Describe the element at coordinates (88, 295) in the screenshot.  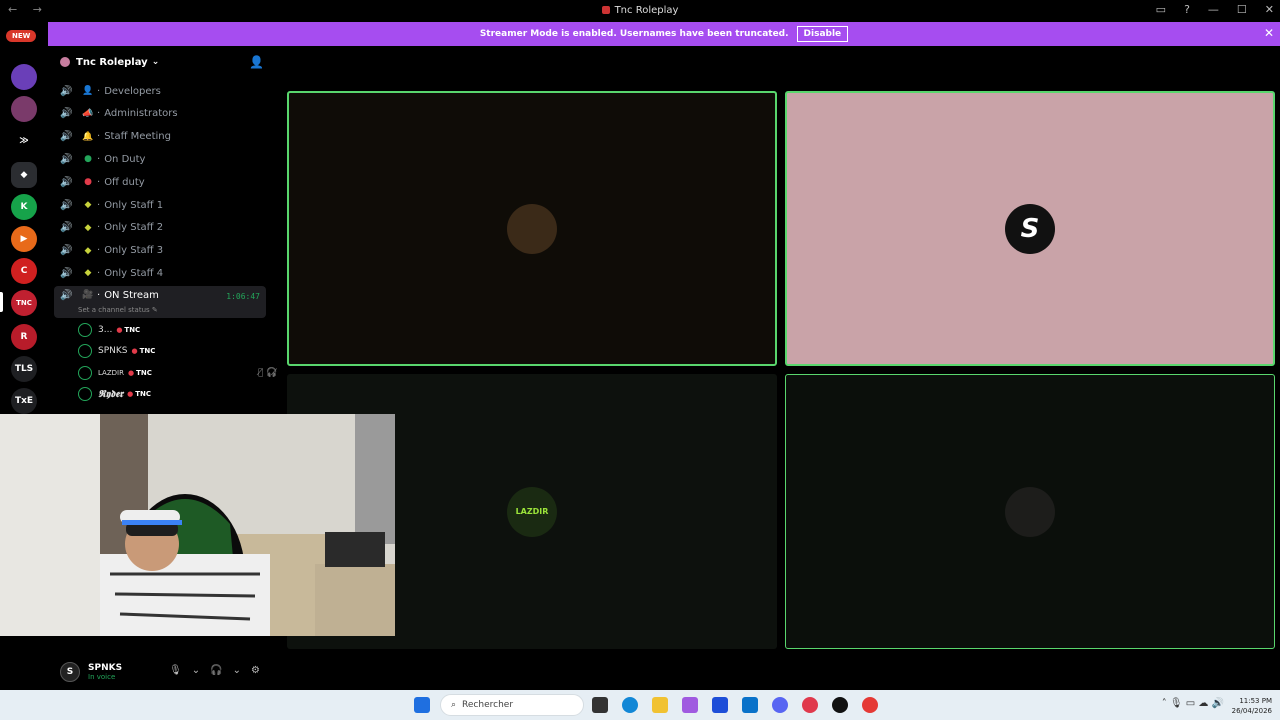
I see `channel-emoji: 🎥` at that location.